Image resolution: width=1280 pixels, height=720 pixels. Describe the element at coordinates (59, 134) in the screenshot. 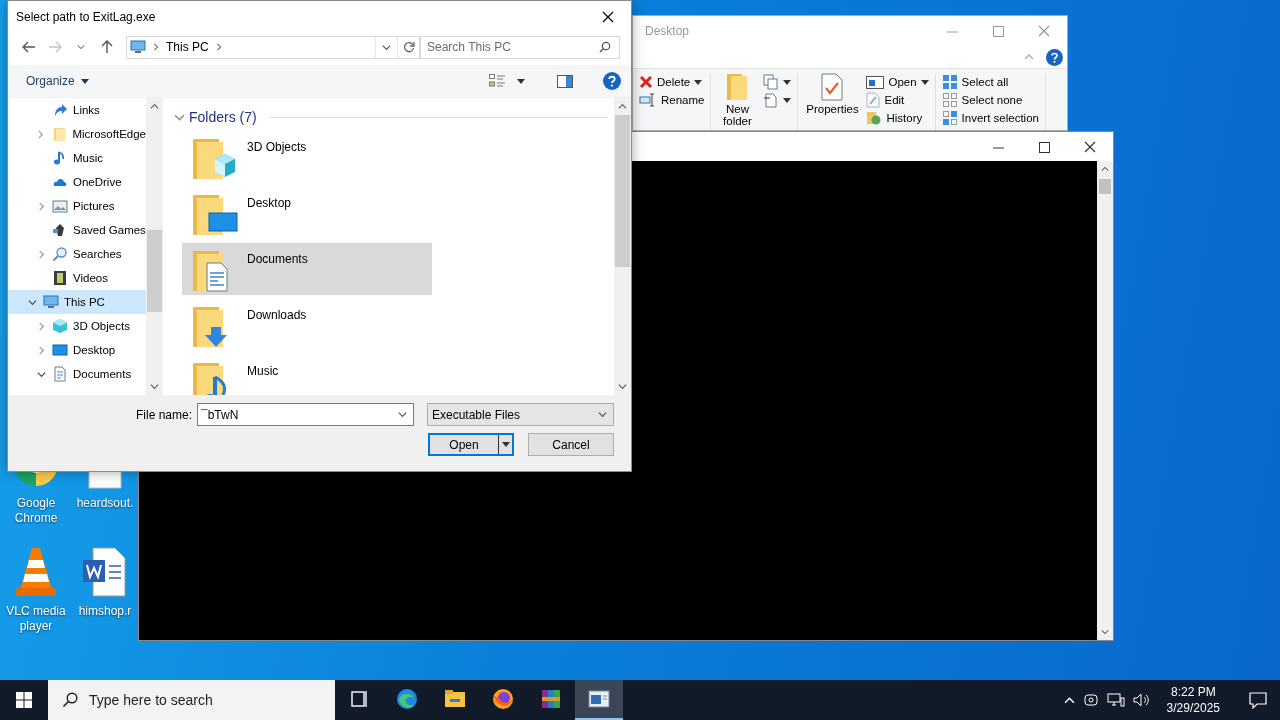

I see `folder-icon` at that location.